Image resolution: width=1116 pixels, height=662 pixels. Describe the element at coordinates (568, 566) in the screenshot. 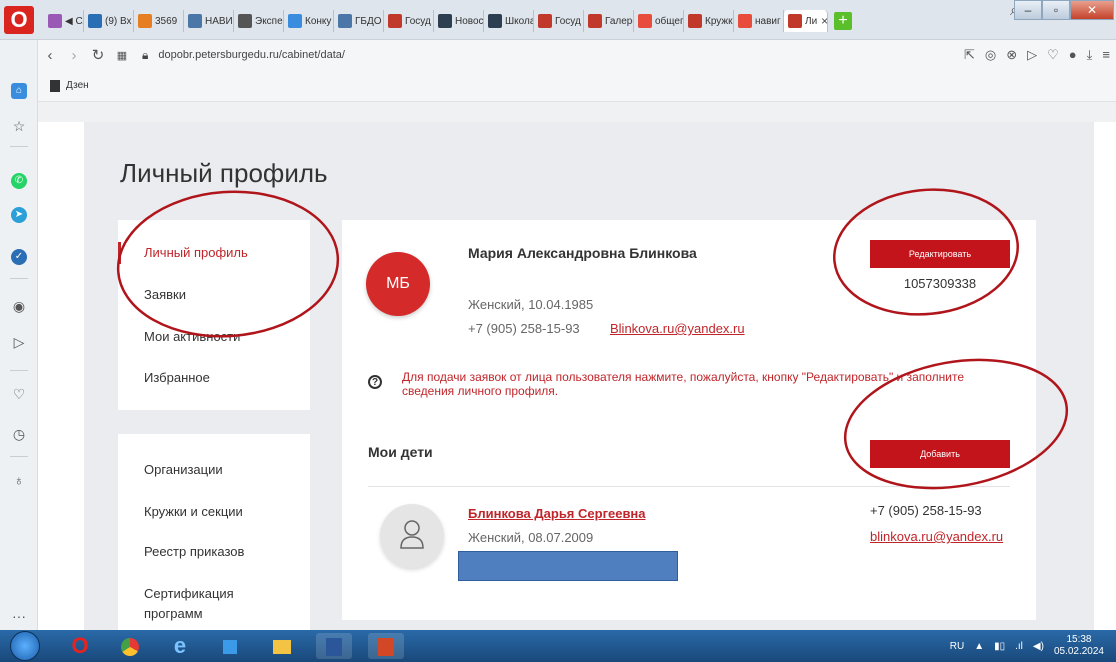

I see `redaction-box` at that location.